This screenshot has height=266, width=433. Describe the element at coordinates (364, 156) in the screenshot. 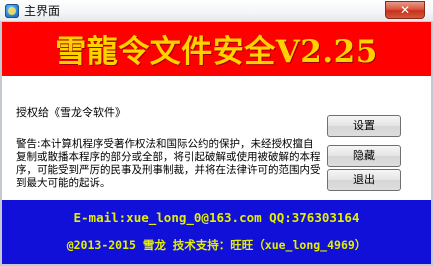

I see `hide-button: 隐藏` at that location.